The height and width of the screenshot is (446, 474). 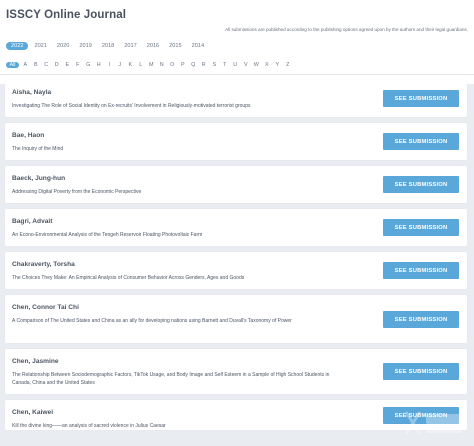 What do you see at coordinates (43, 264) in the screenshot?
I see `author-name: Chakraverty, Torsha` at bounding box center [43, 264].